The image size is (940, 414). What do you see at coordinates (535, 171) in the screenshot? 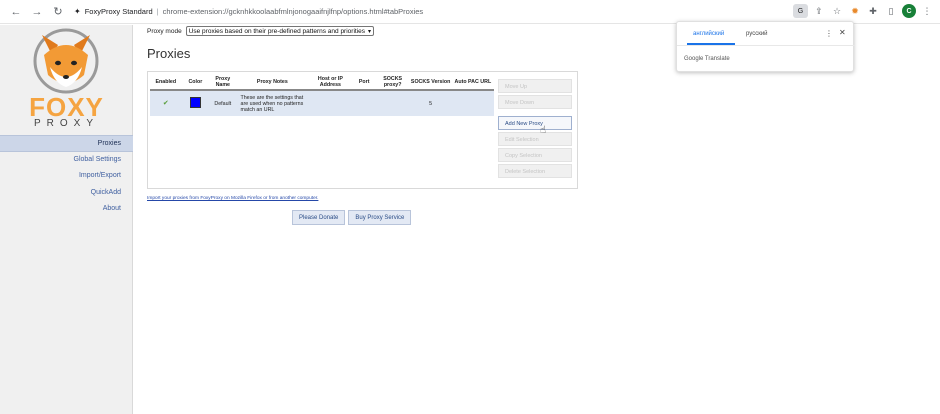
I see `delete-selection-button: Delete Selection` at bounding box center [535, 171].